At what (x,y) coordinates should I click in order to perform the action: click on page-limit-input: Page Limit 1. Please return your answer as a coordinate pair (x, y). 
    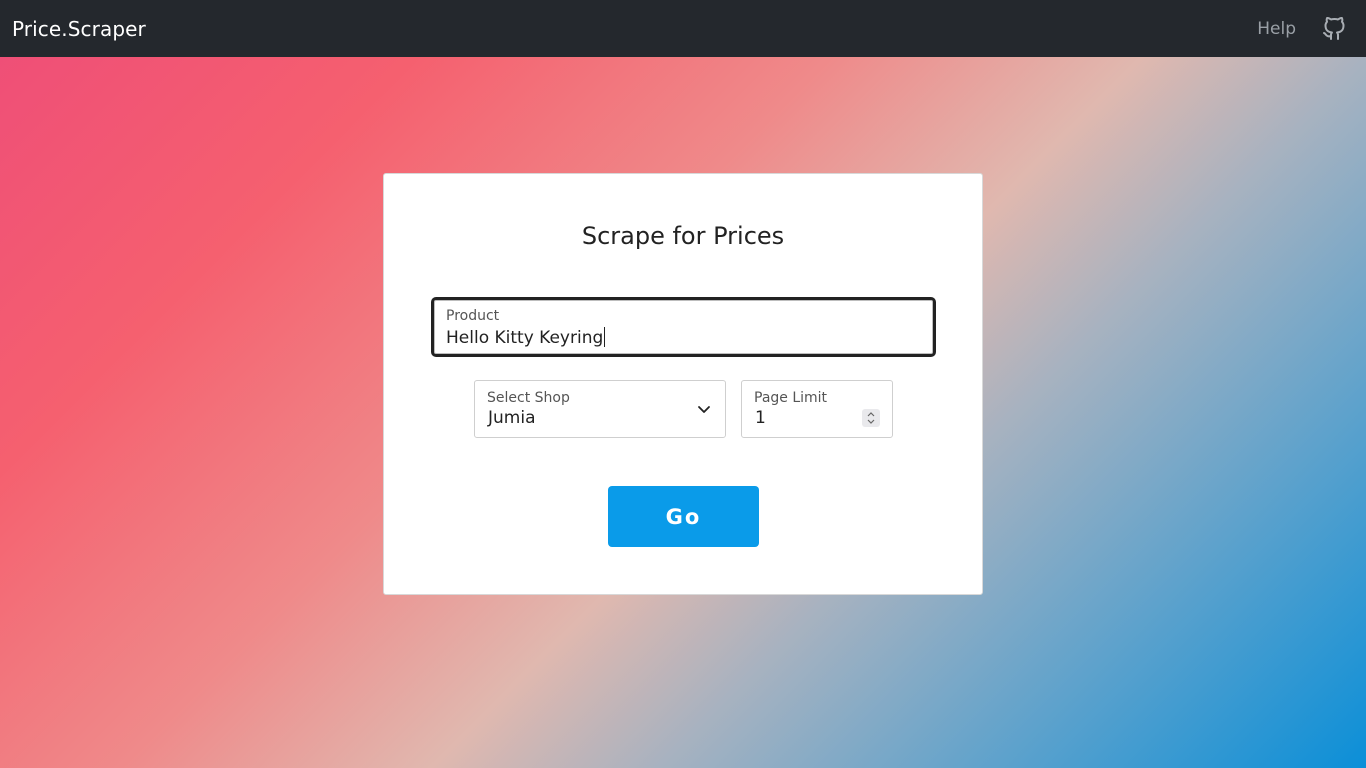
    Looking at the image, I should click on (817, 409).